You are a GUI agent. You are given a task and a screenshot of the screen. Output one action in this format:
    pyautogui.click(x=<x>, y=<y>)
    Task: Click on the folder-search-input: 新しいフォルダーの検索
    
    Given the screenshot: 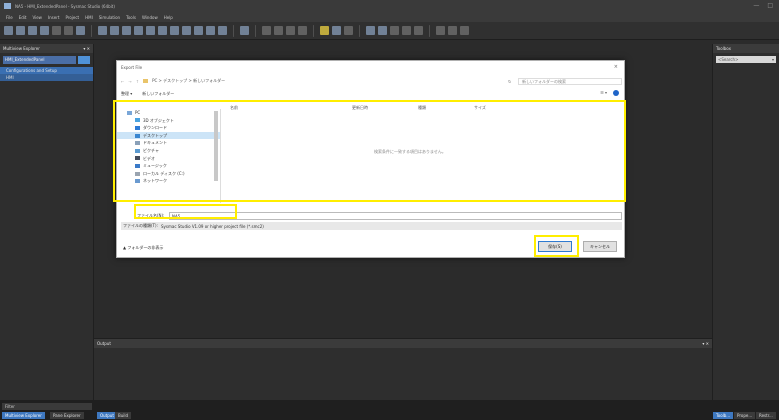 What is the action you would take?
    pyautogui.click(x=570, y=81)
    